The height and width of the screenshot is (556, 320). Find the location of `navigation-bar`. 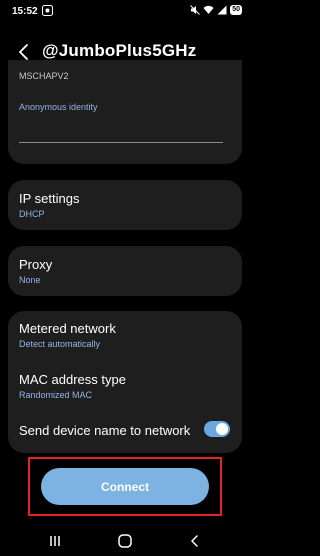

navigation-bar is located at coordinates (125, 541).